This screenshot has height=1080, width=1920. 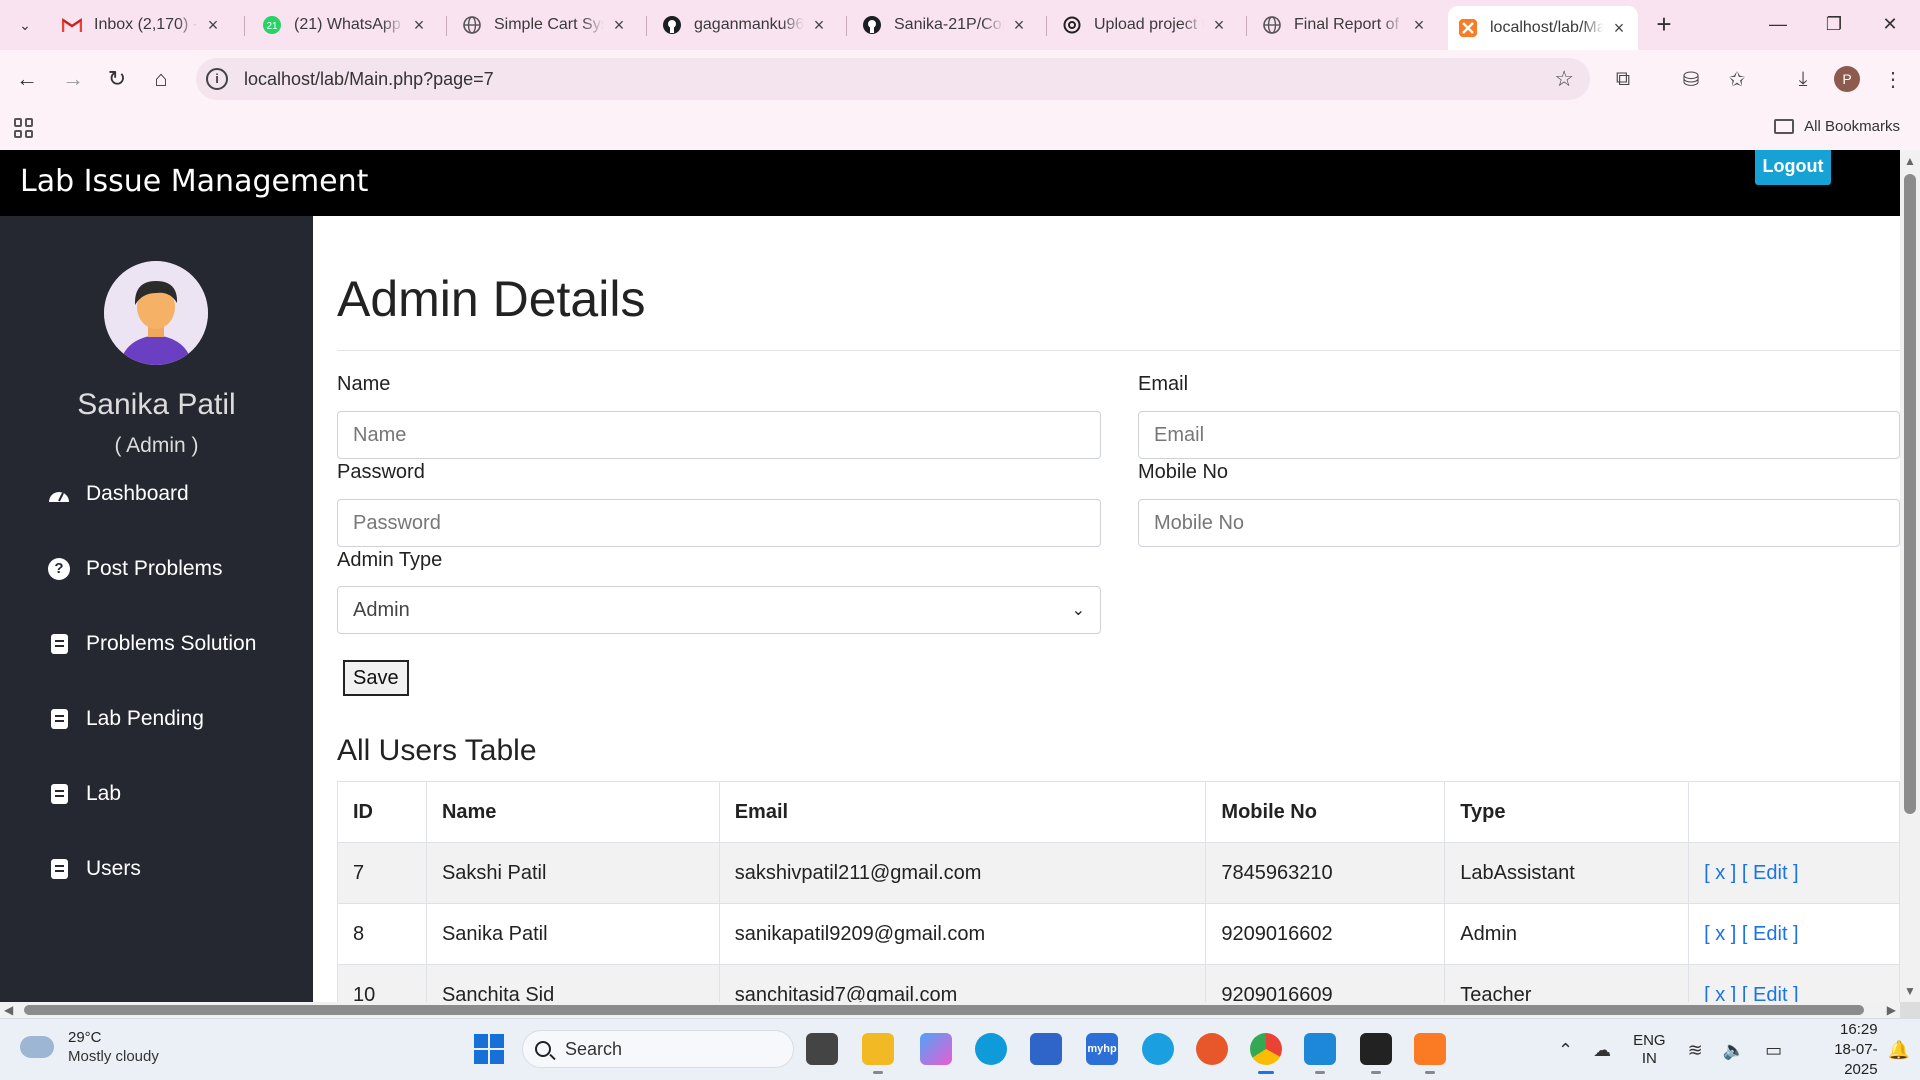 I want to click on weather-widget: 29°C Mostly cloudy, so click(x=89, y=1046).